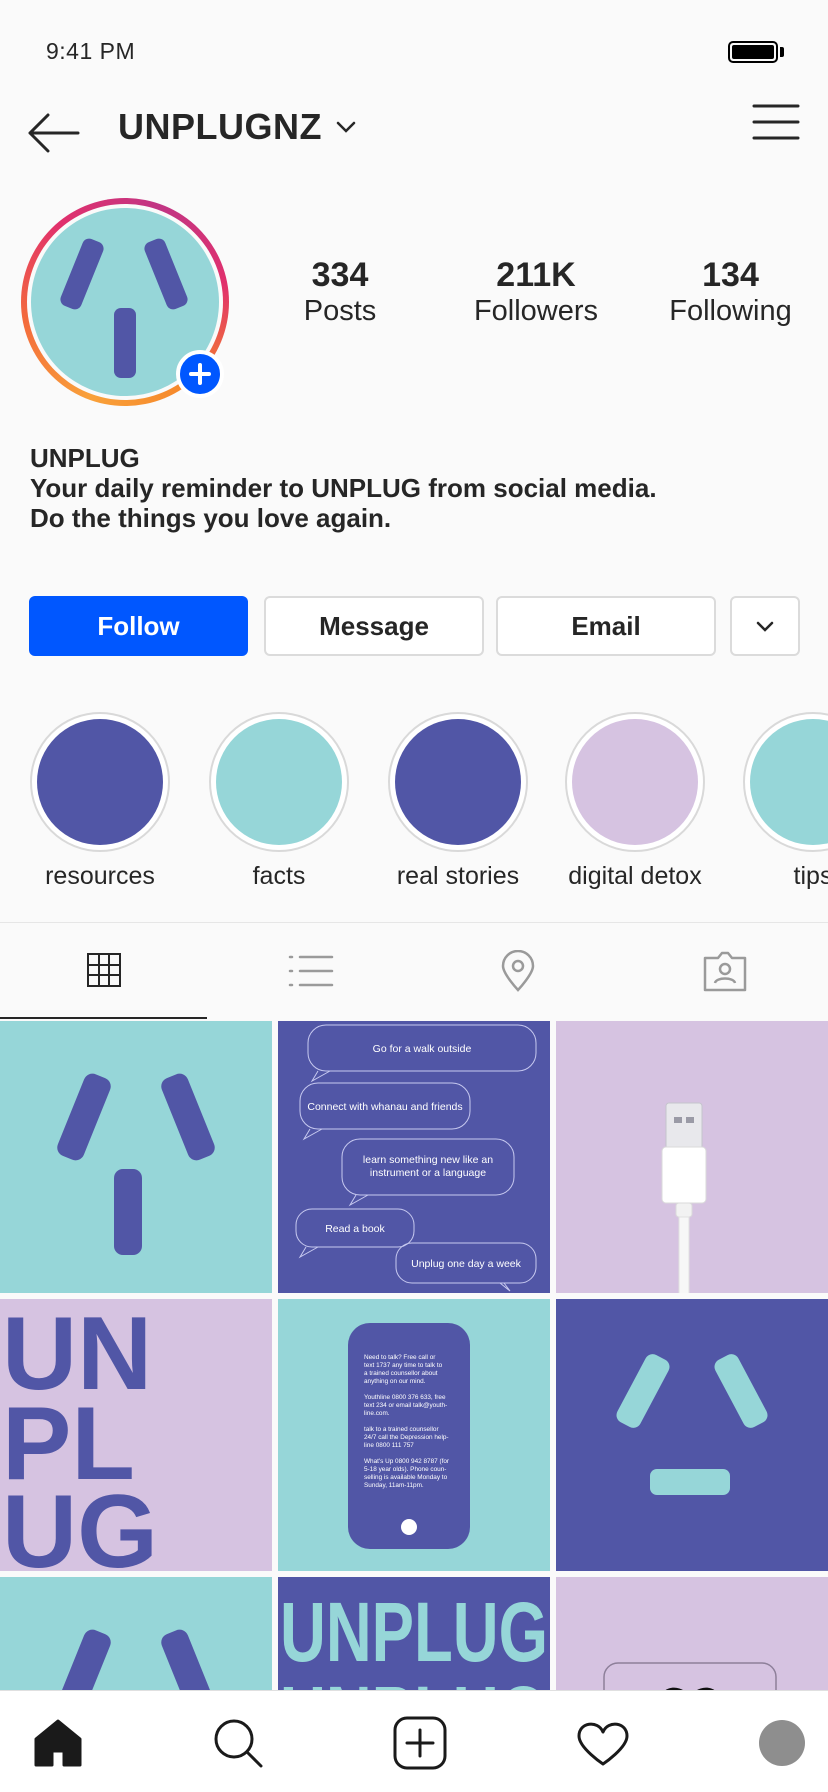  I want to click on bubble-text: instrument or a language, so click(428, 1173).